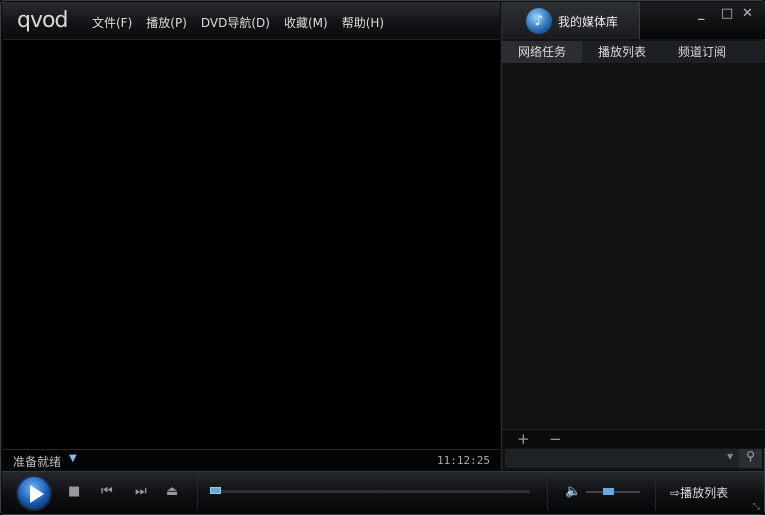 The height and width of the screenshot is (515, 765). What do you see at coordinates (704, 493) in the screenshot?
I see `playlist-label: 播放列表` at bounding box center [704, 493].